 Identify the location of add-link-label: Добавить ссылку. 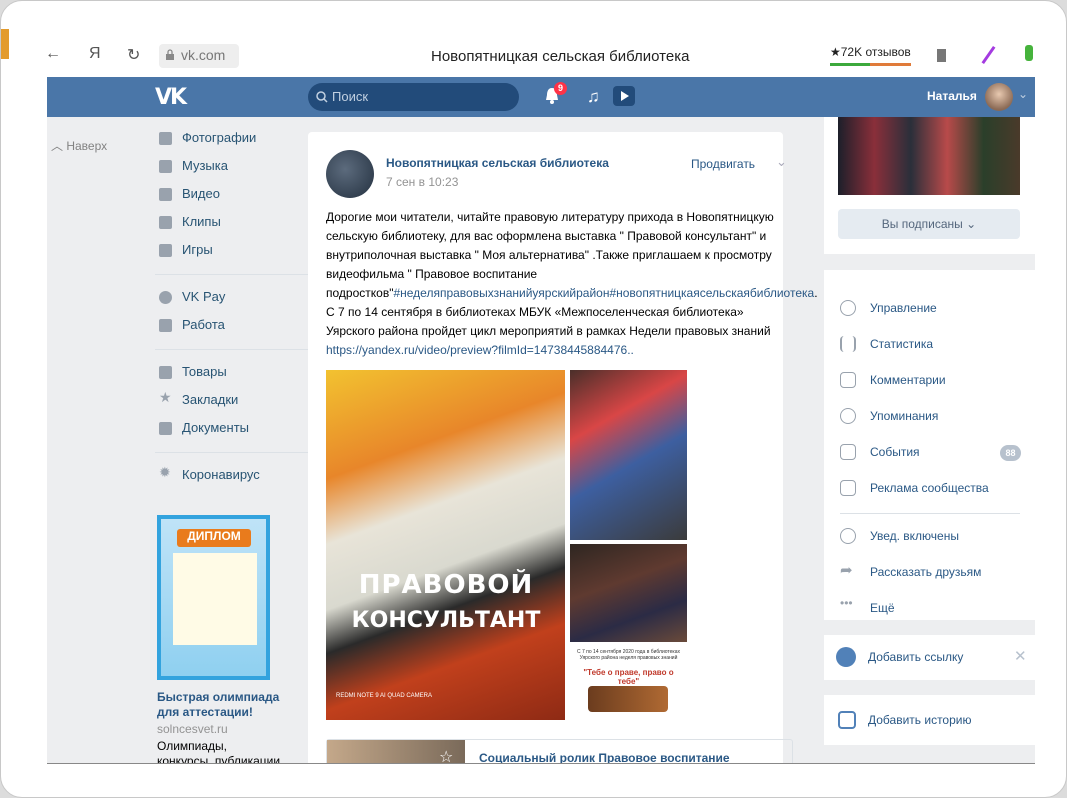
(916, 657).